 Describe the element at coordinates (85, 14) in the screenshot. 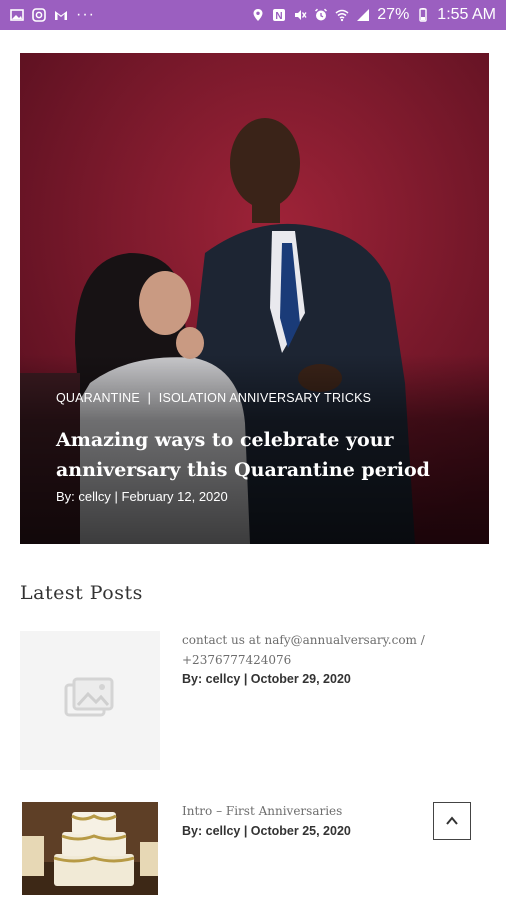

I see `overflow-indicator: ···` at that location.